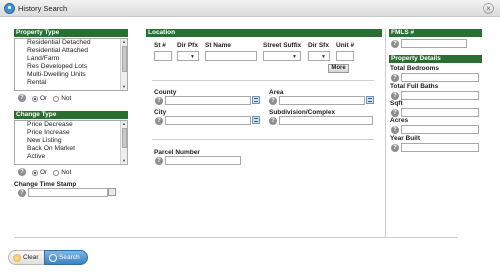 The height and width of the screenshot is (275, 500). What do you see at coordinates (396, 103) in the screenshot?
I see `sqft-label: Sqft` at bounding box center [396, 103].